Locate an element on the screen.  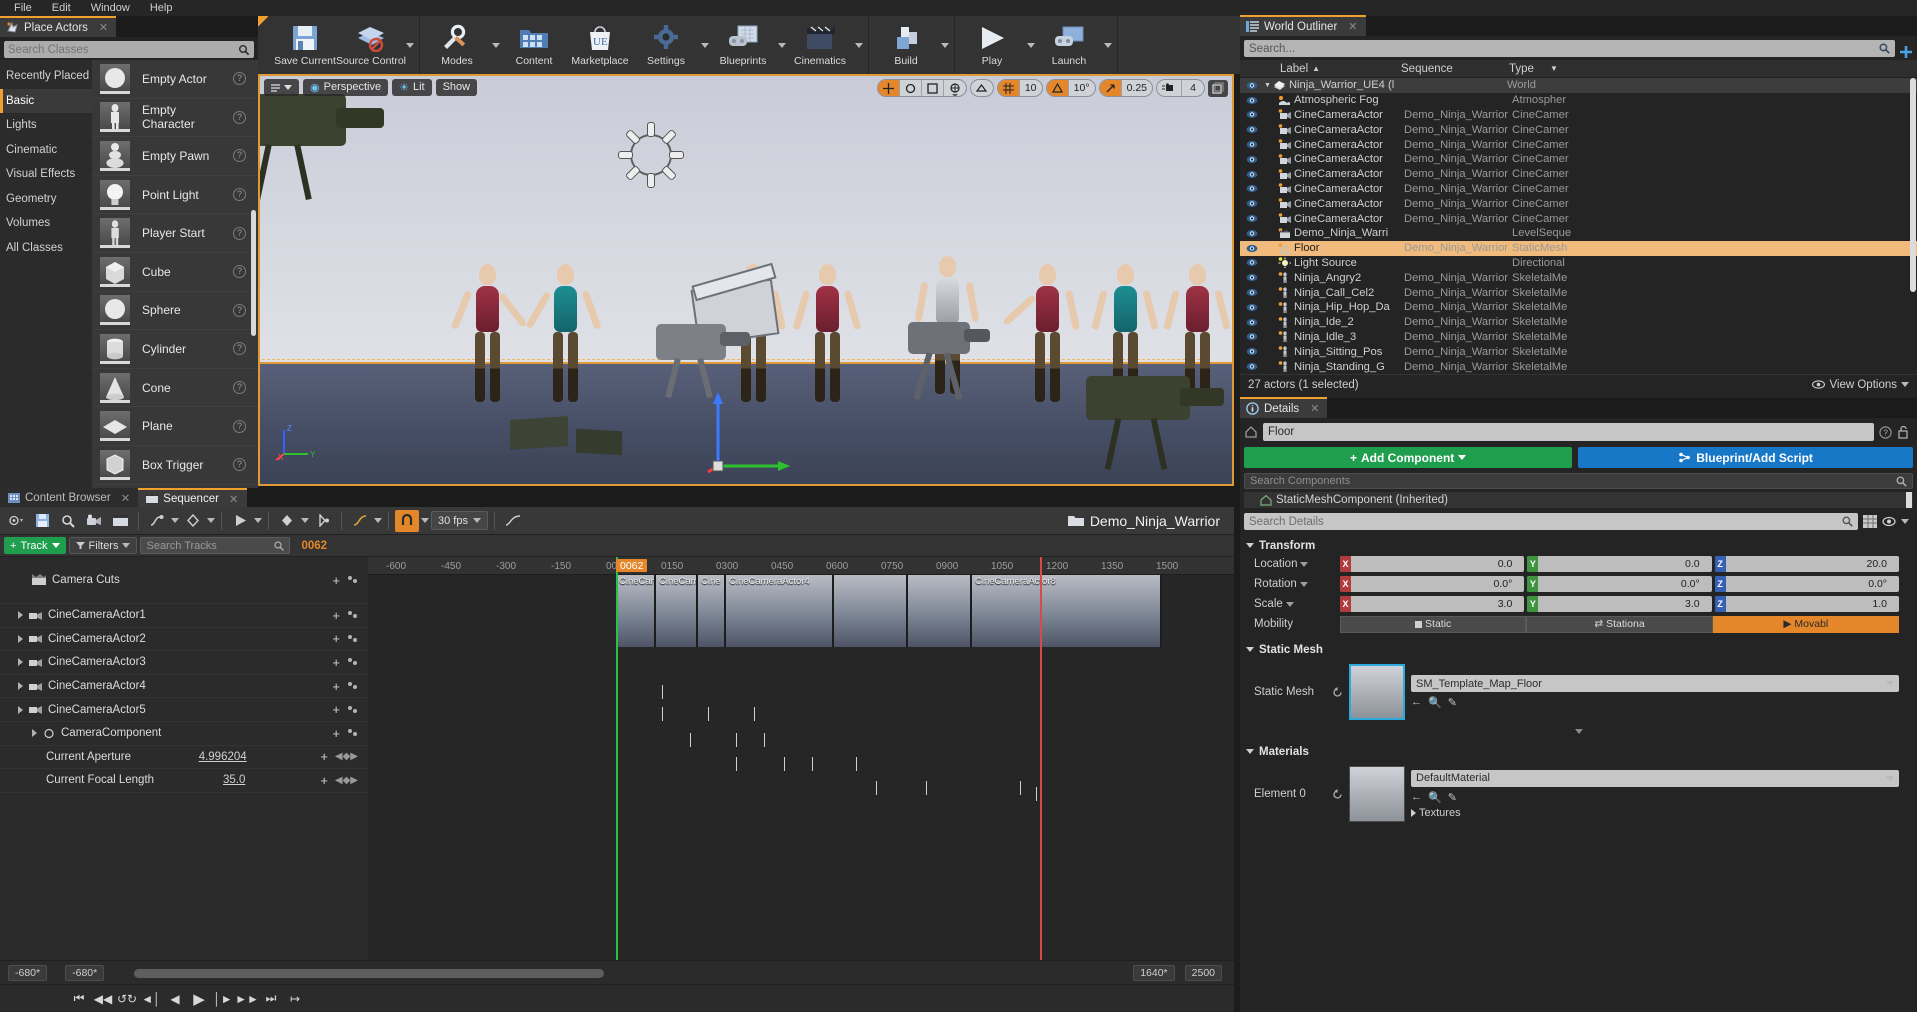
category-visual-effects: Visual Effects is located at coordinates (46, 174).